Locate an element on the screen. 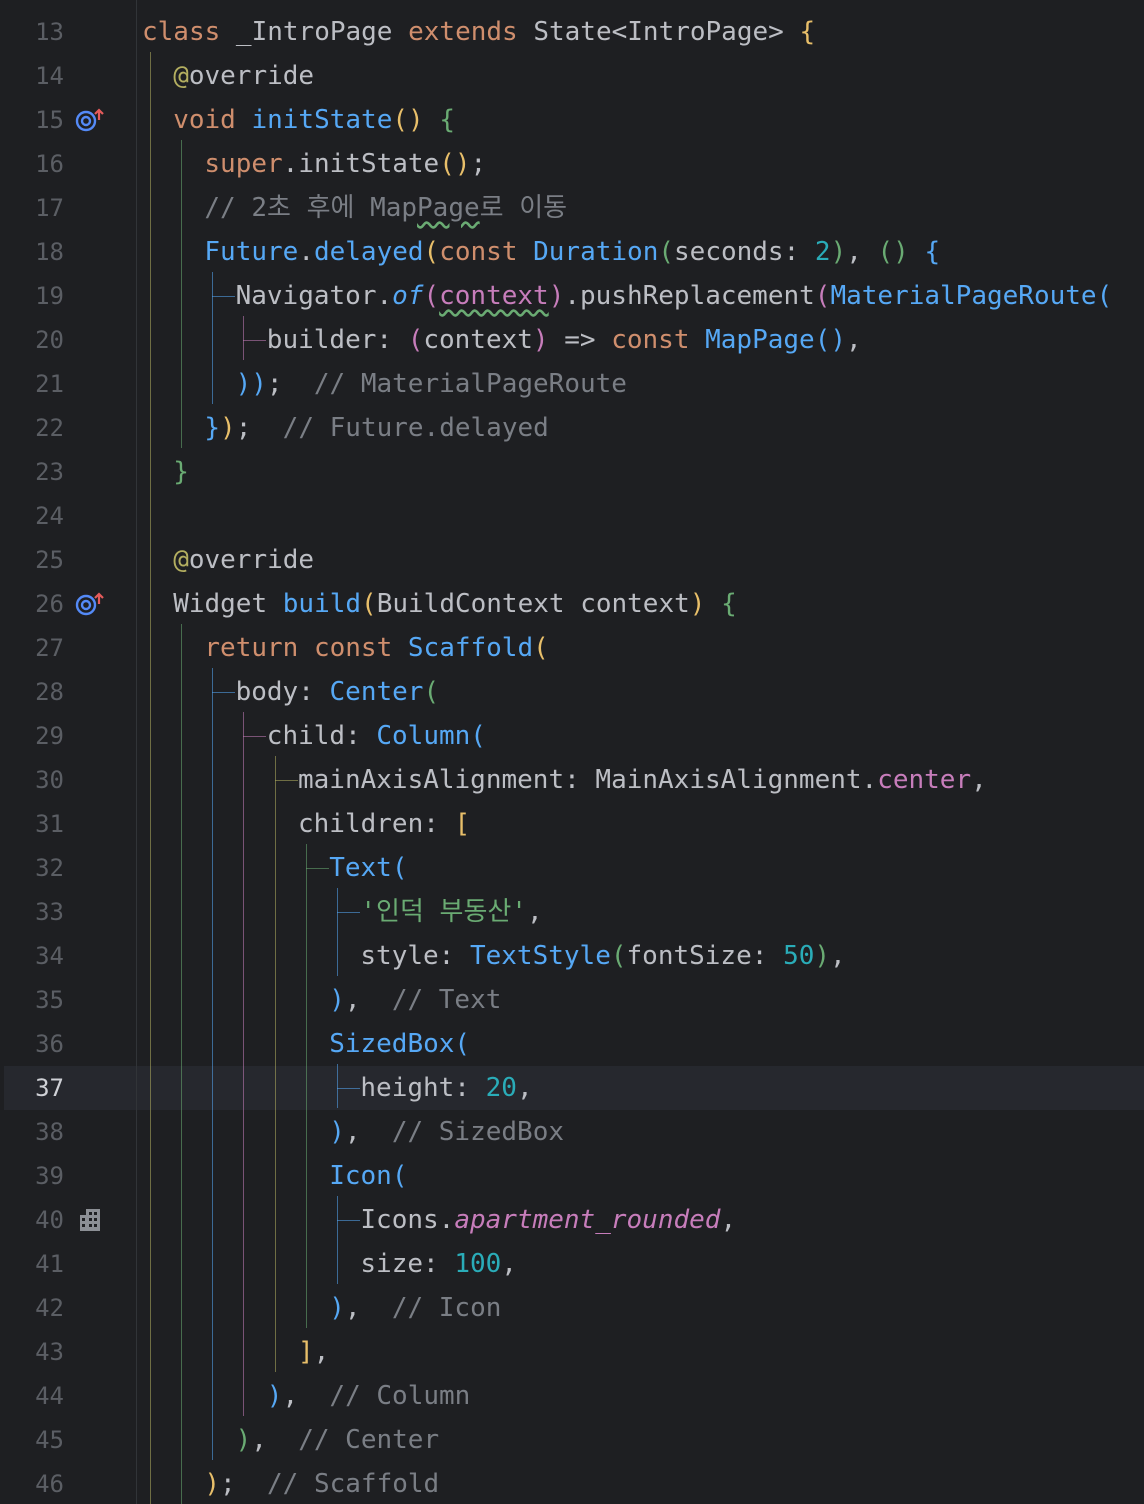 The width and height of the screenshot is (1144, 1504). code-line-text: )); // MaterialPageRoute is located at coordinates (431, 384).